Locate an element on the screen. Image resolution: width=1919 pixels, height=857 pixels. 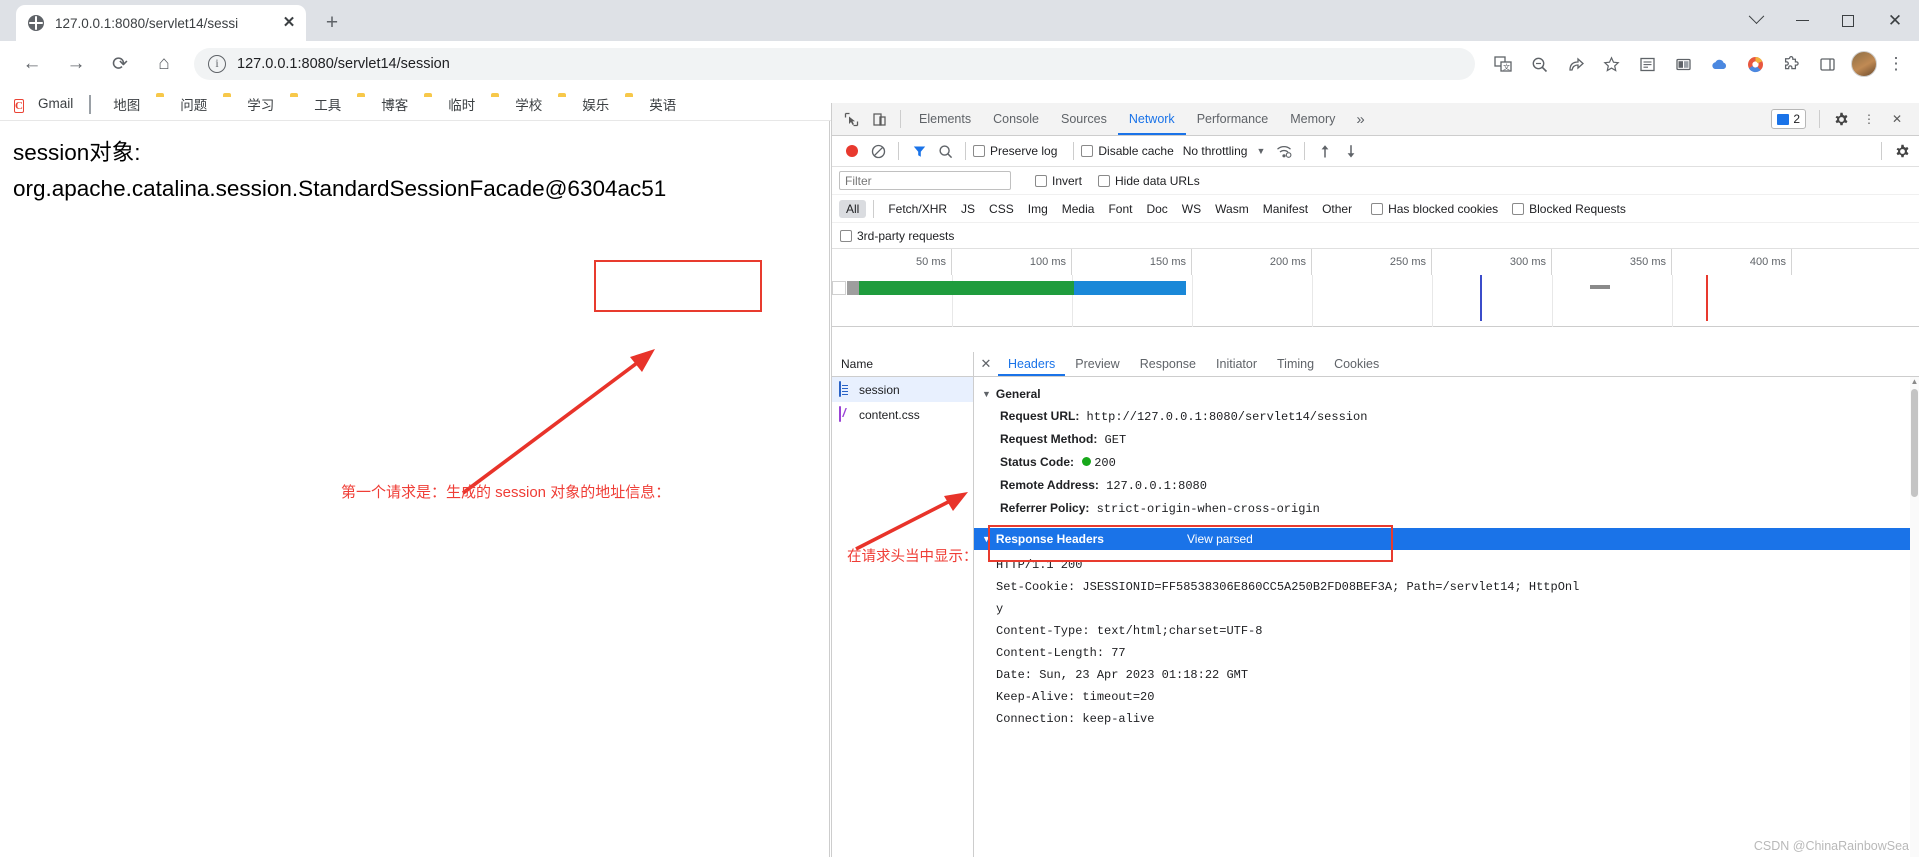
tab-close-icon: ✕ is located at coordinates (289, 23).